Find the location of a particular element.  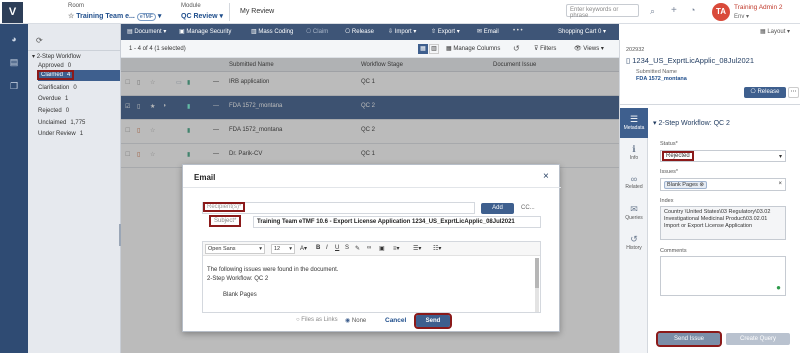

list-icon: ☰▾ is located at coordinates (417, 248).